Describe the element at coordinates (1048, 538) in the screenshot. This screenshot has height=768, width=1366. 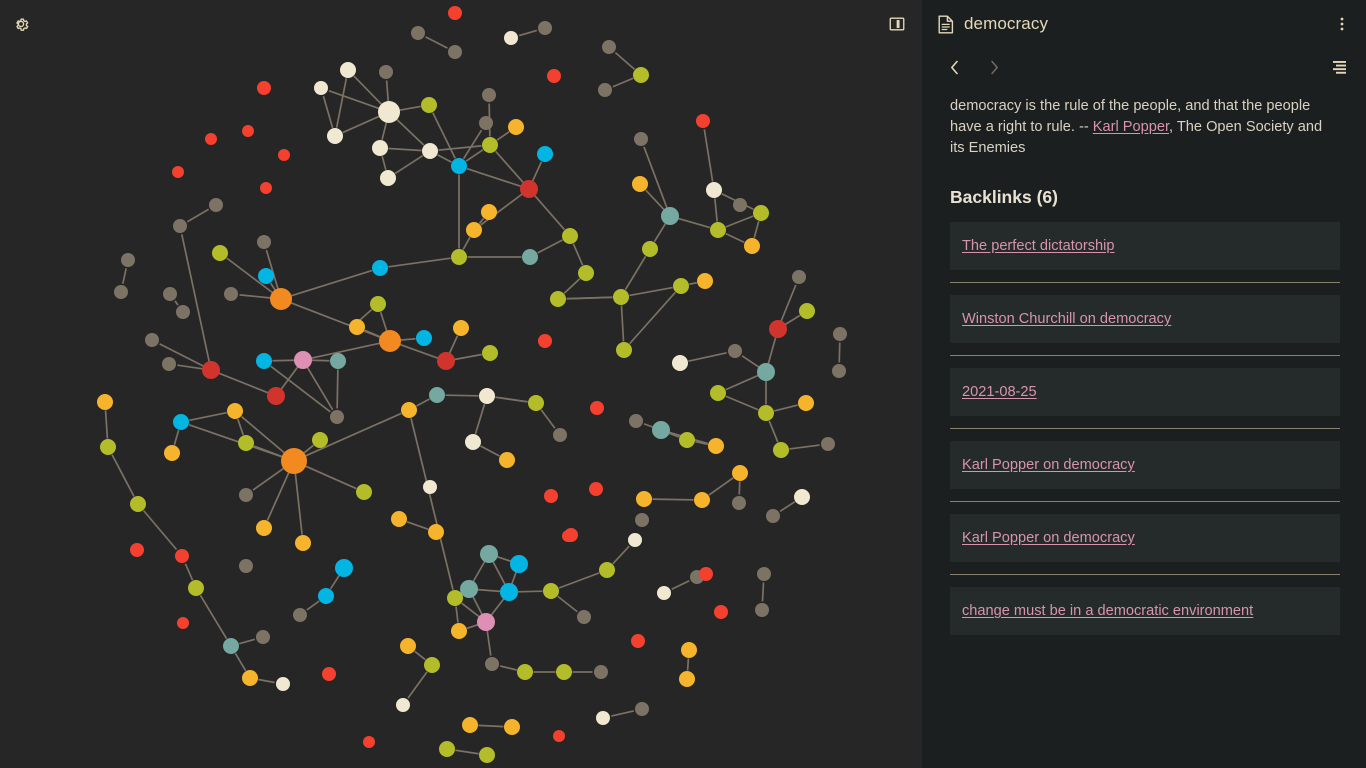
I see `backlink-link: Karl Popper on democracy` at that location.